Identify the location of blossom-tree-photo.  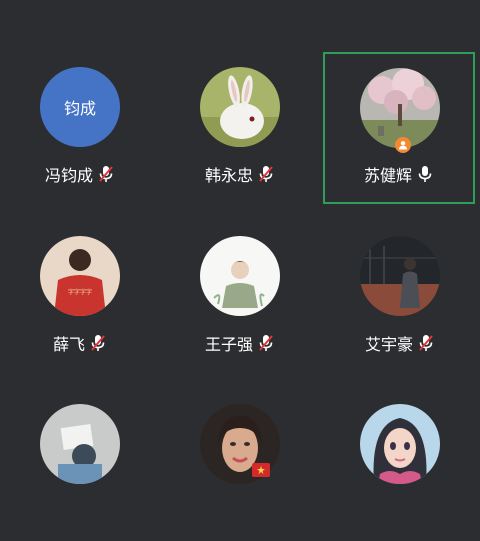
(400, 108).